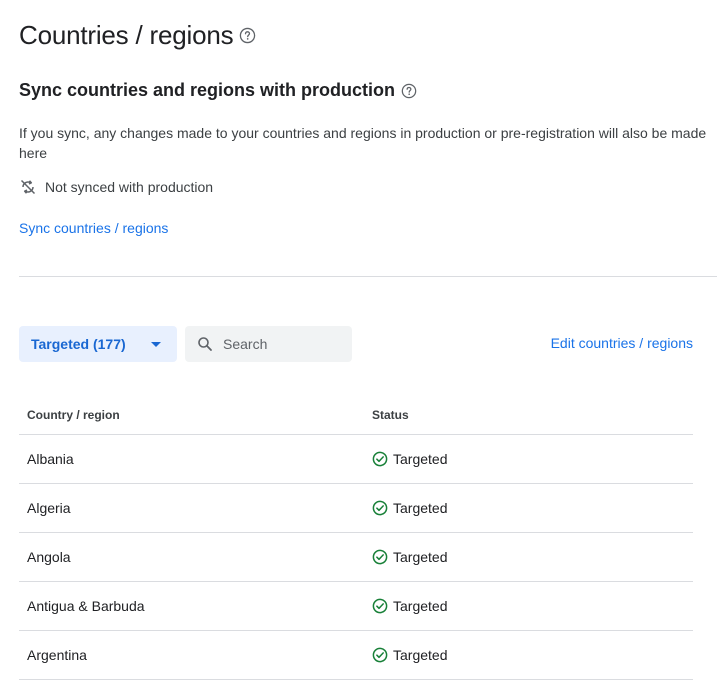  What do you see at coordinates (205, 344) in the screenshot?
I see `search-icon` at bounding box center [205, 344].